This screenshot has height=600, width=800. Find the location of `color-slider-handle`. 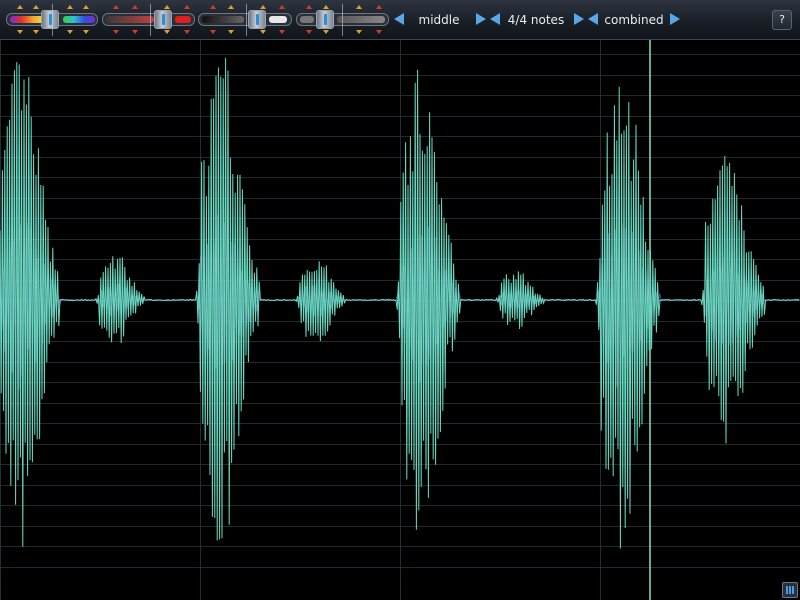

color-slider-handle is located at coordinates (50, 19).